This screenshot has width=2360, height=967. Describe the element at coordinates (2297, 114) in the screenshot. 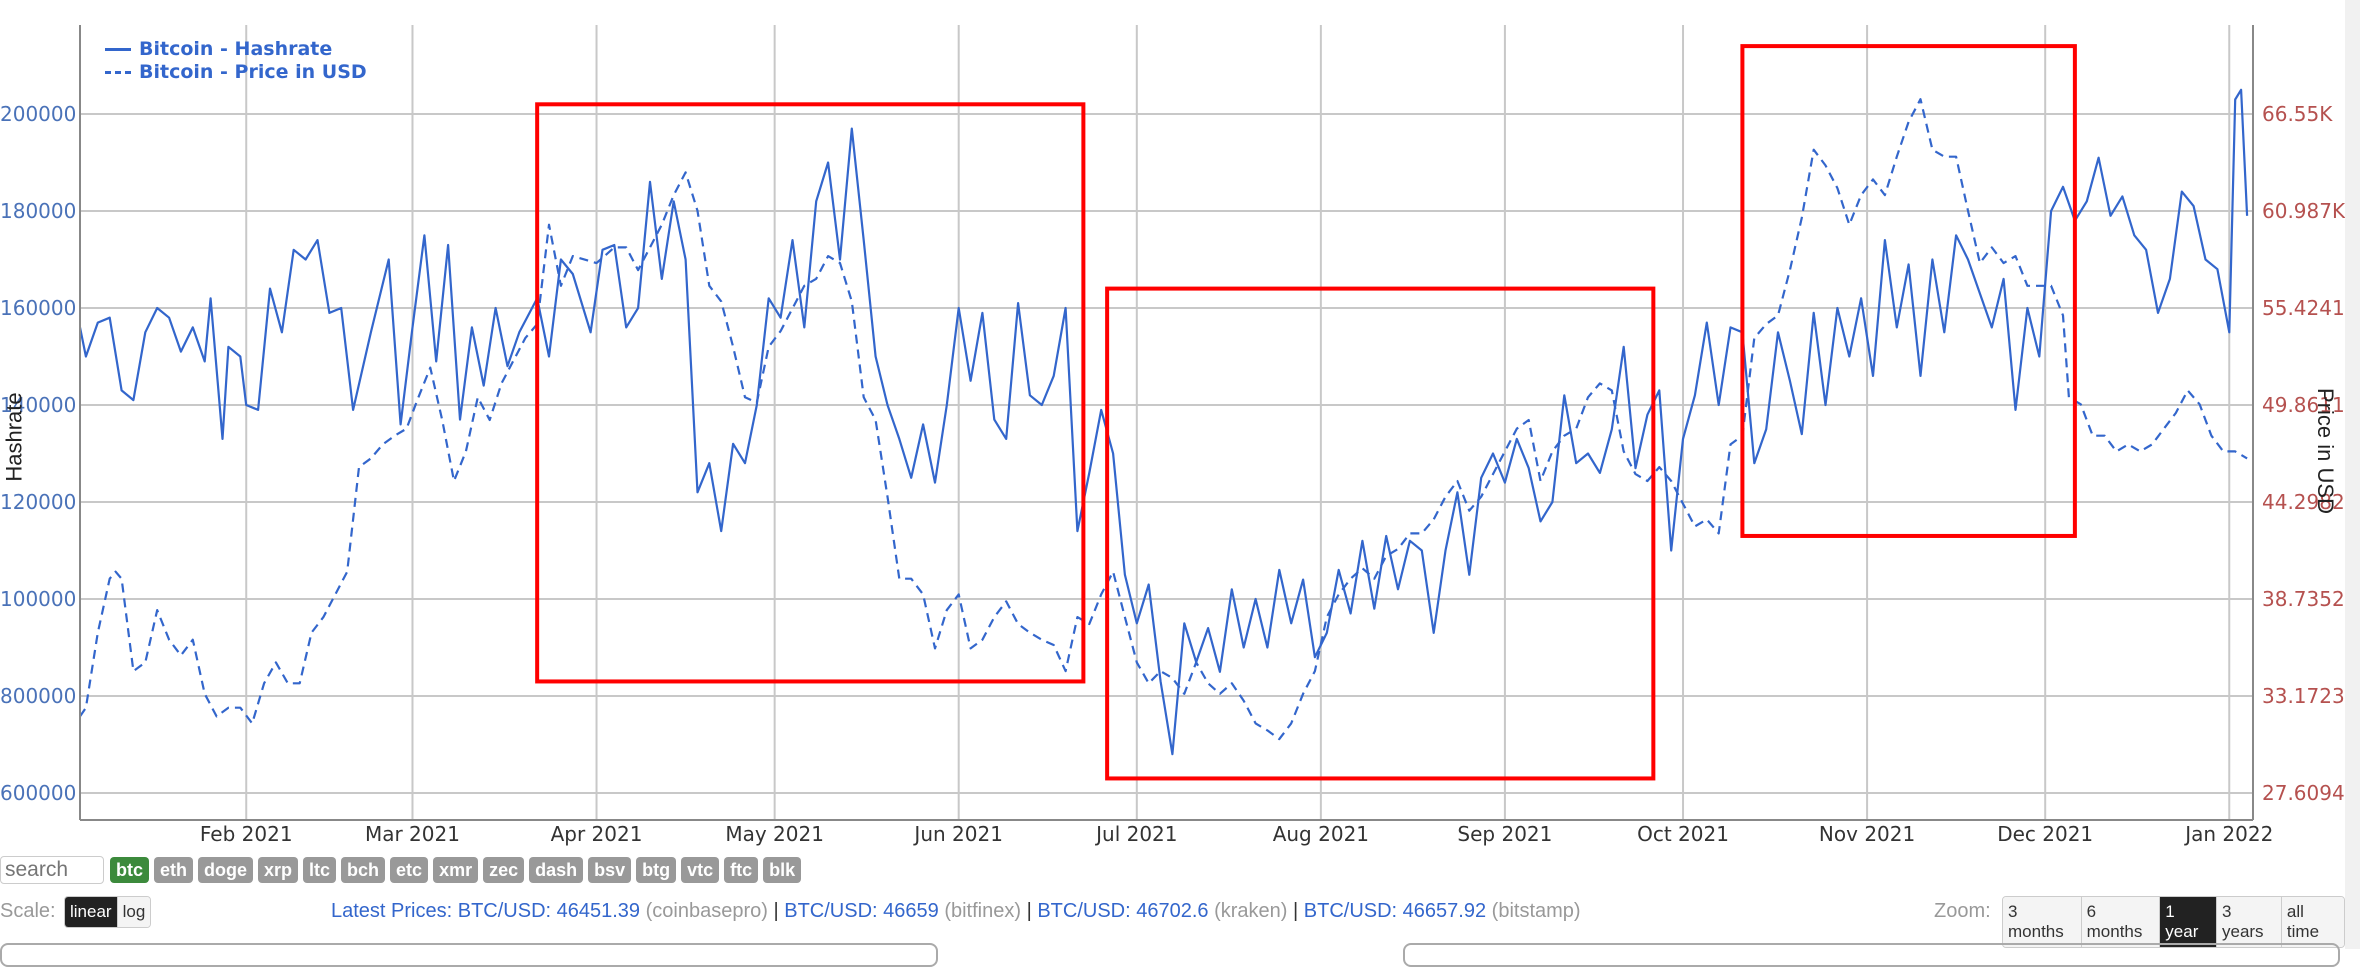

I see `y-right-tick-label: 66.55K` at that location.